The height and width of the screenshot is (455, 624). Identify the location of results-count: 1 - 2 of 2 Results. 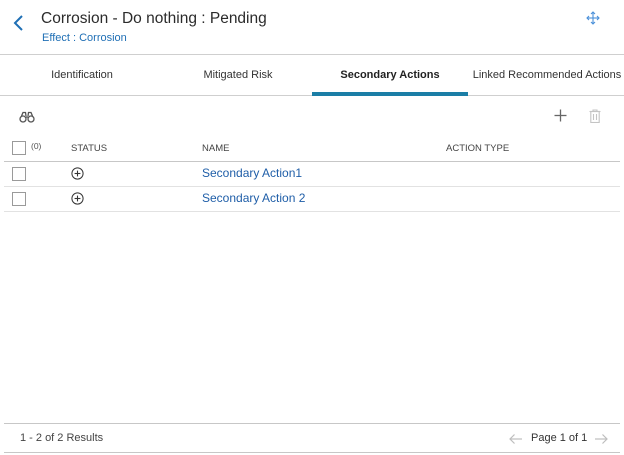
(62, 438).